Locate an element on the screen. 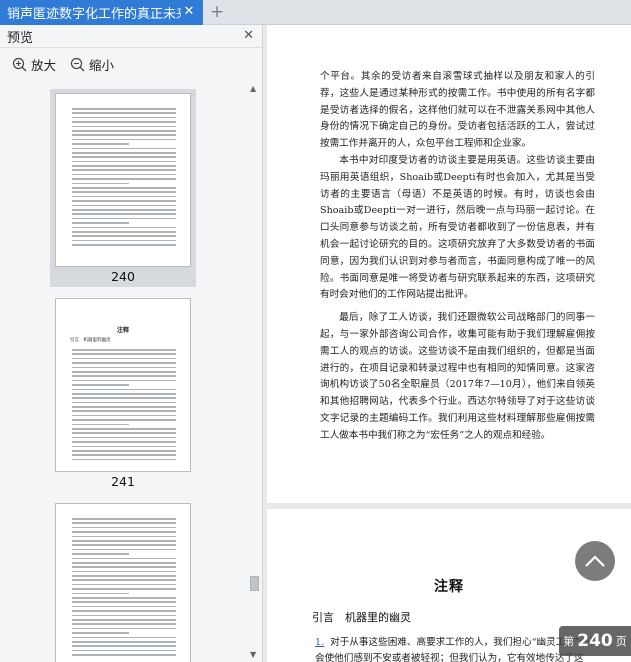 Image resolution: width=631 pixels, height=662 pixels. thumbnail-page is located at coordinates (123, 580).